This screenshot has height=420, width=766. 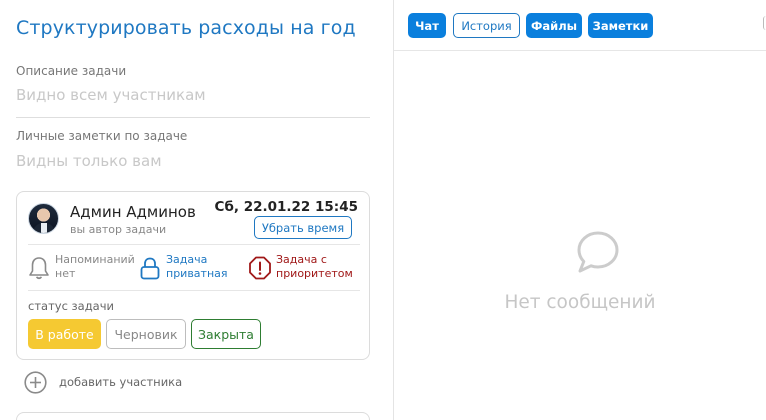 What do you see at coordinates (193, 117) in the screenshot?
I see `description-underline` at bounding box center [193, 117].